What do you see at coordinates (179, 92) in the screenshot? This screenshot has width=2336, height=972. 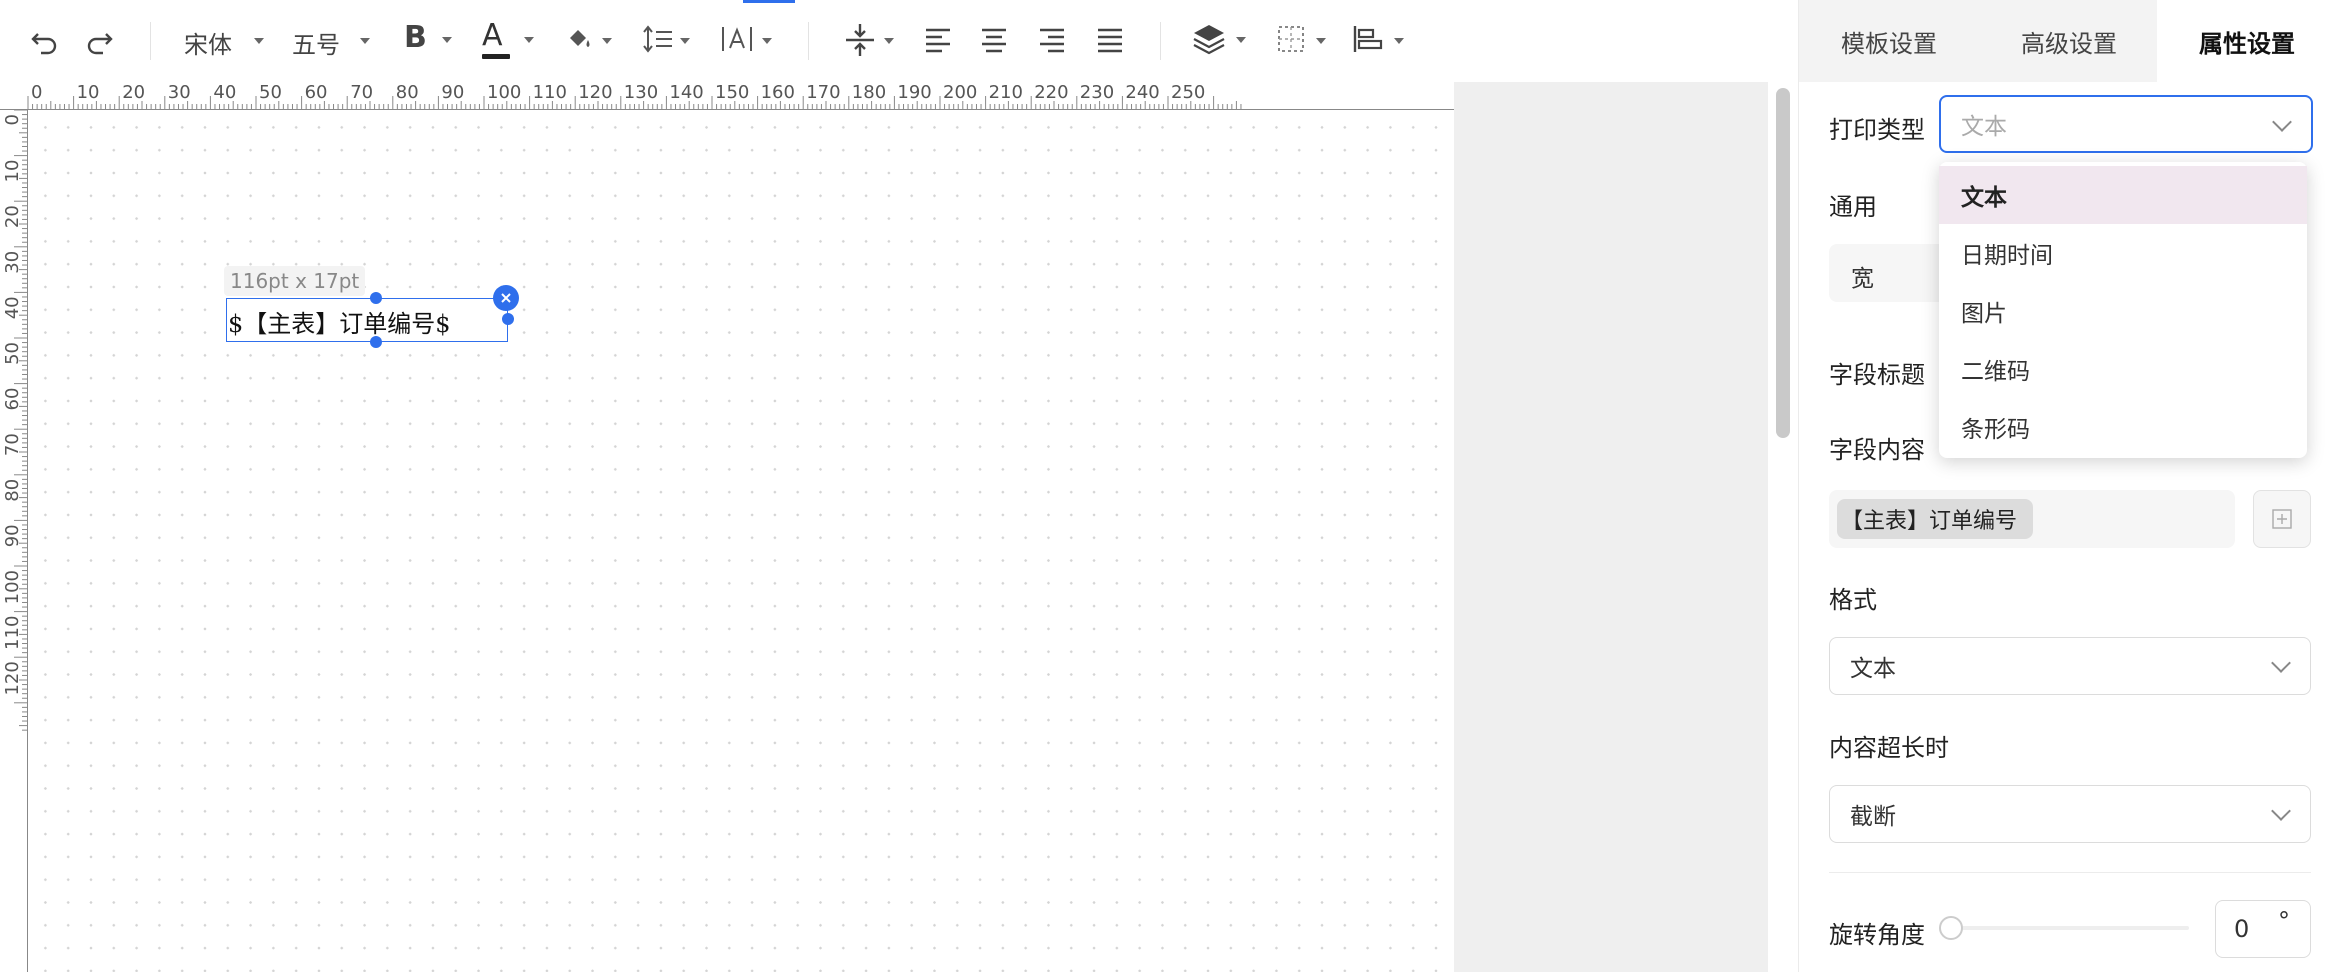 I see `ruler-h-label: 30` at bounding box center [179, 92].